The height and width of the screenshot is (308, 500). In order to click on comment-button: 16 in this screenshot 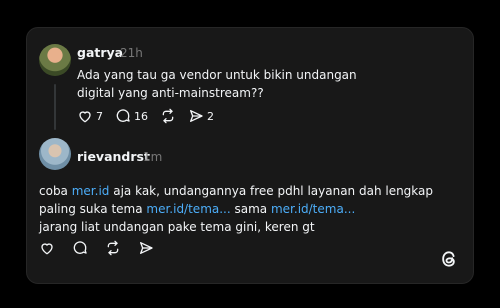, I will do `click(131, 116)`.